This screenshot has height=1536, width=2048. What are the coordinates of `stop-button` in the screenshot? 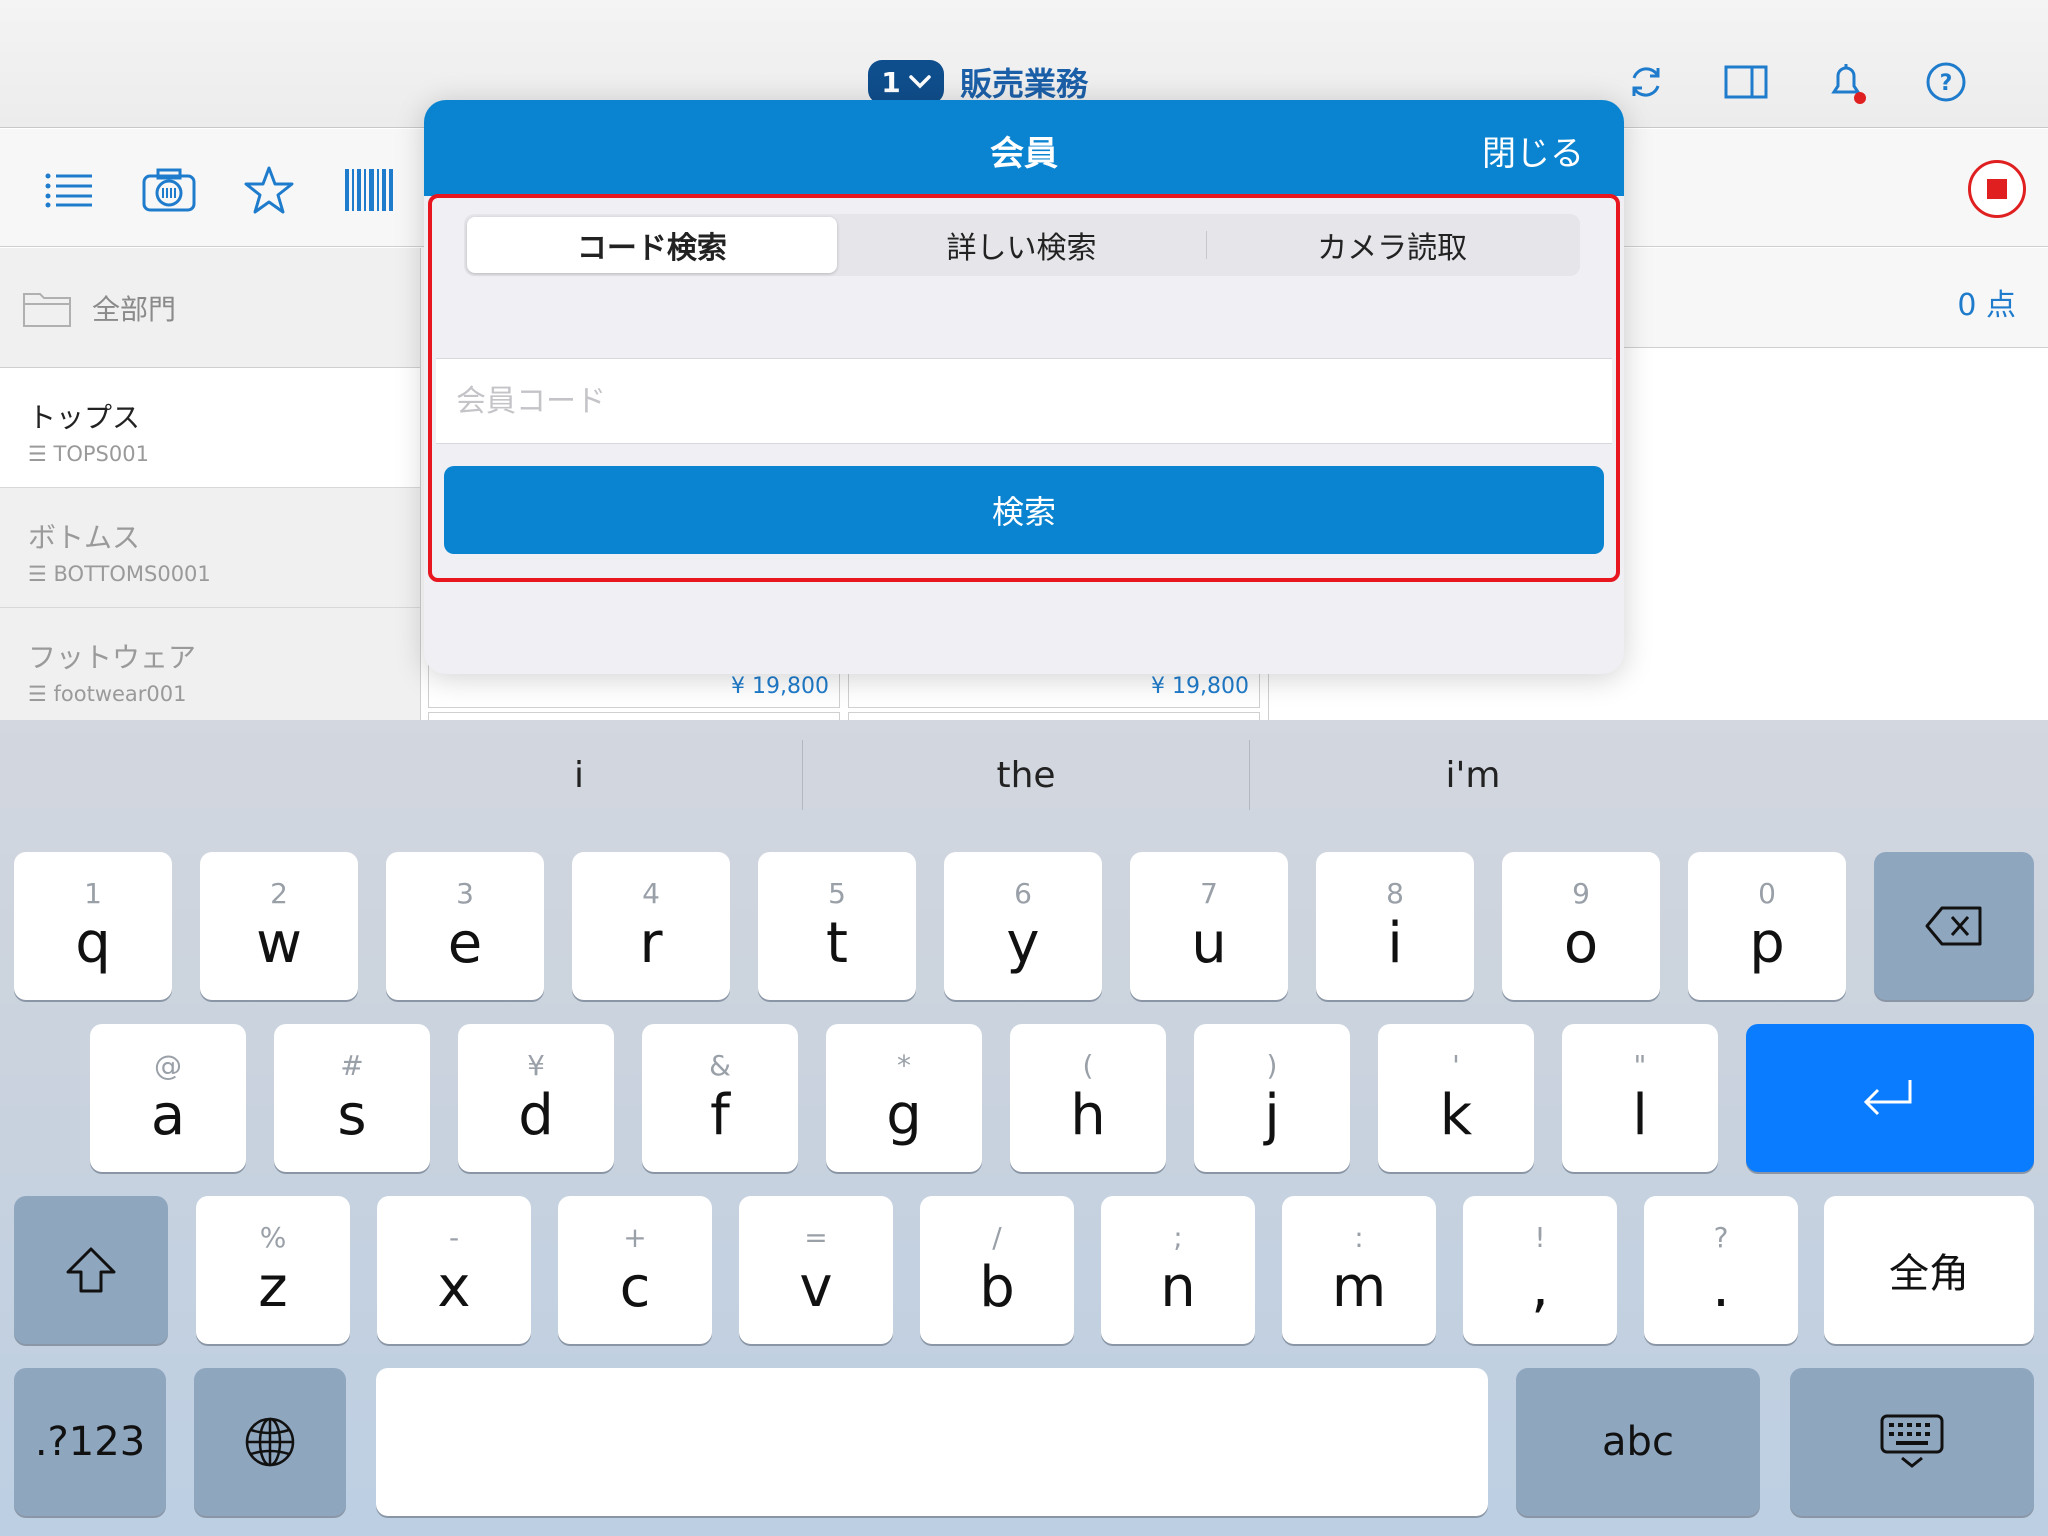 It's located at (1997, 189).